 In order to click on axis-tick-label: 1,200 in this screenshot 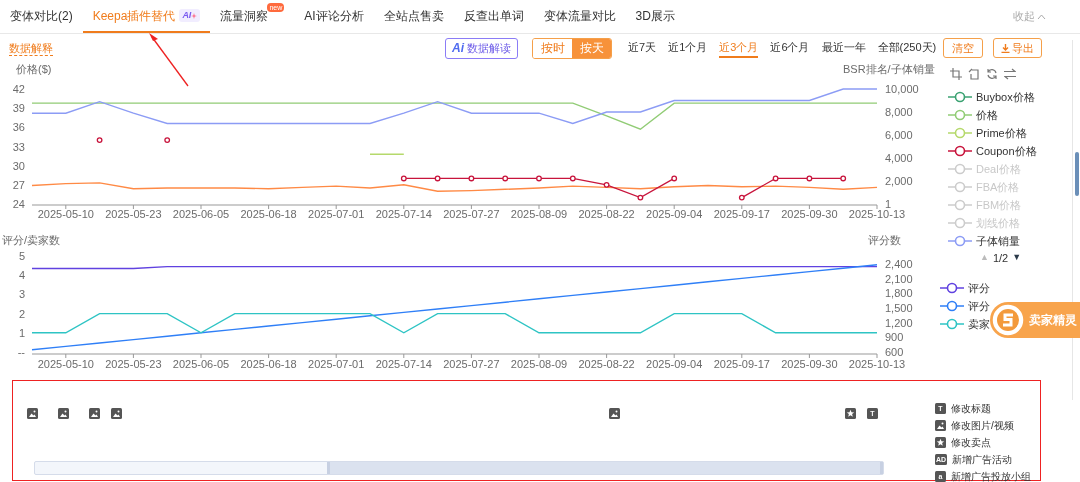, I will do `click(899, 322)`.